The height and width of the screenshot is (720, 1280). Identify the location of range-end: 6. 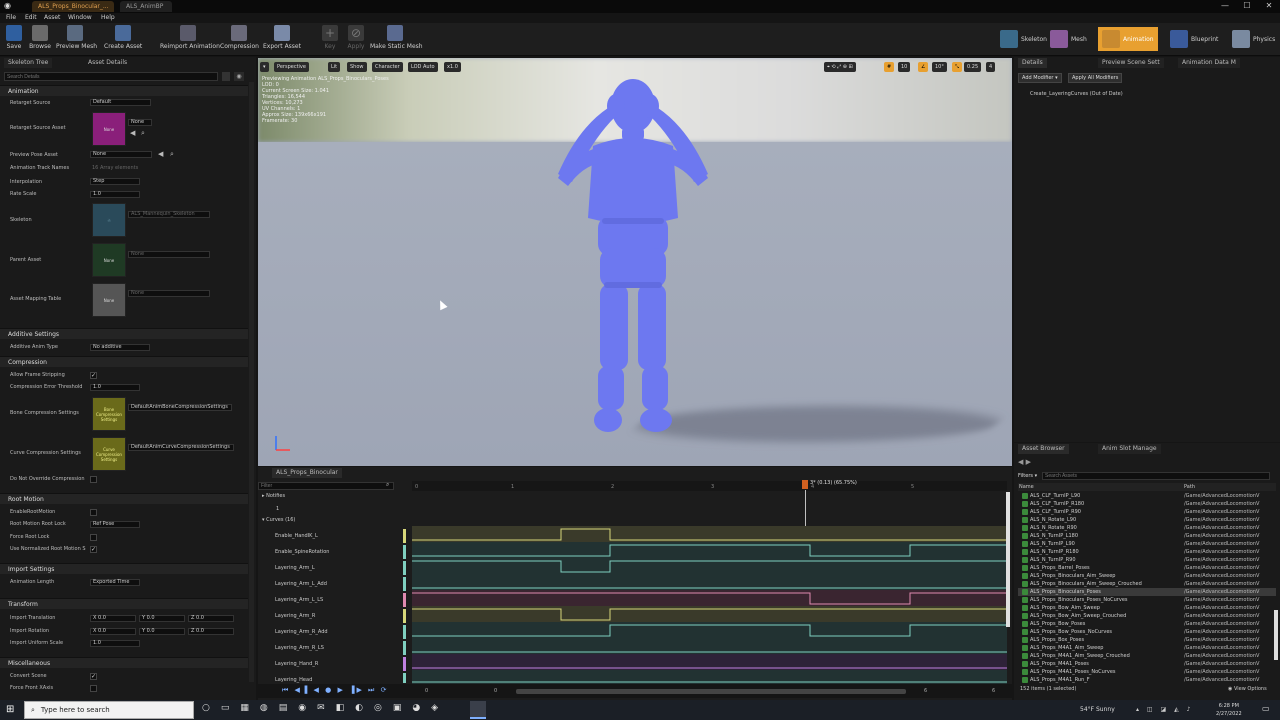
(993, 691).